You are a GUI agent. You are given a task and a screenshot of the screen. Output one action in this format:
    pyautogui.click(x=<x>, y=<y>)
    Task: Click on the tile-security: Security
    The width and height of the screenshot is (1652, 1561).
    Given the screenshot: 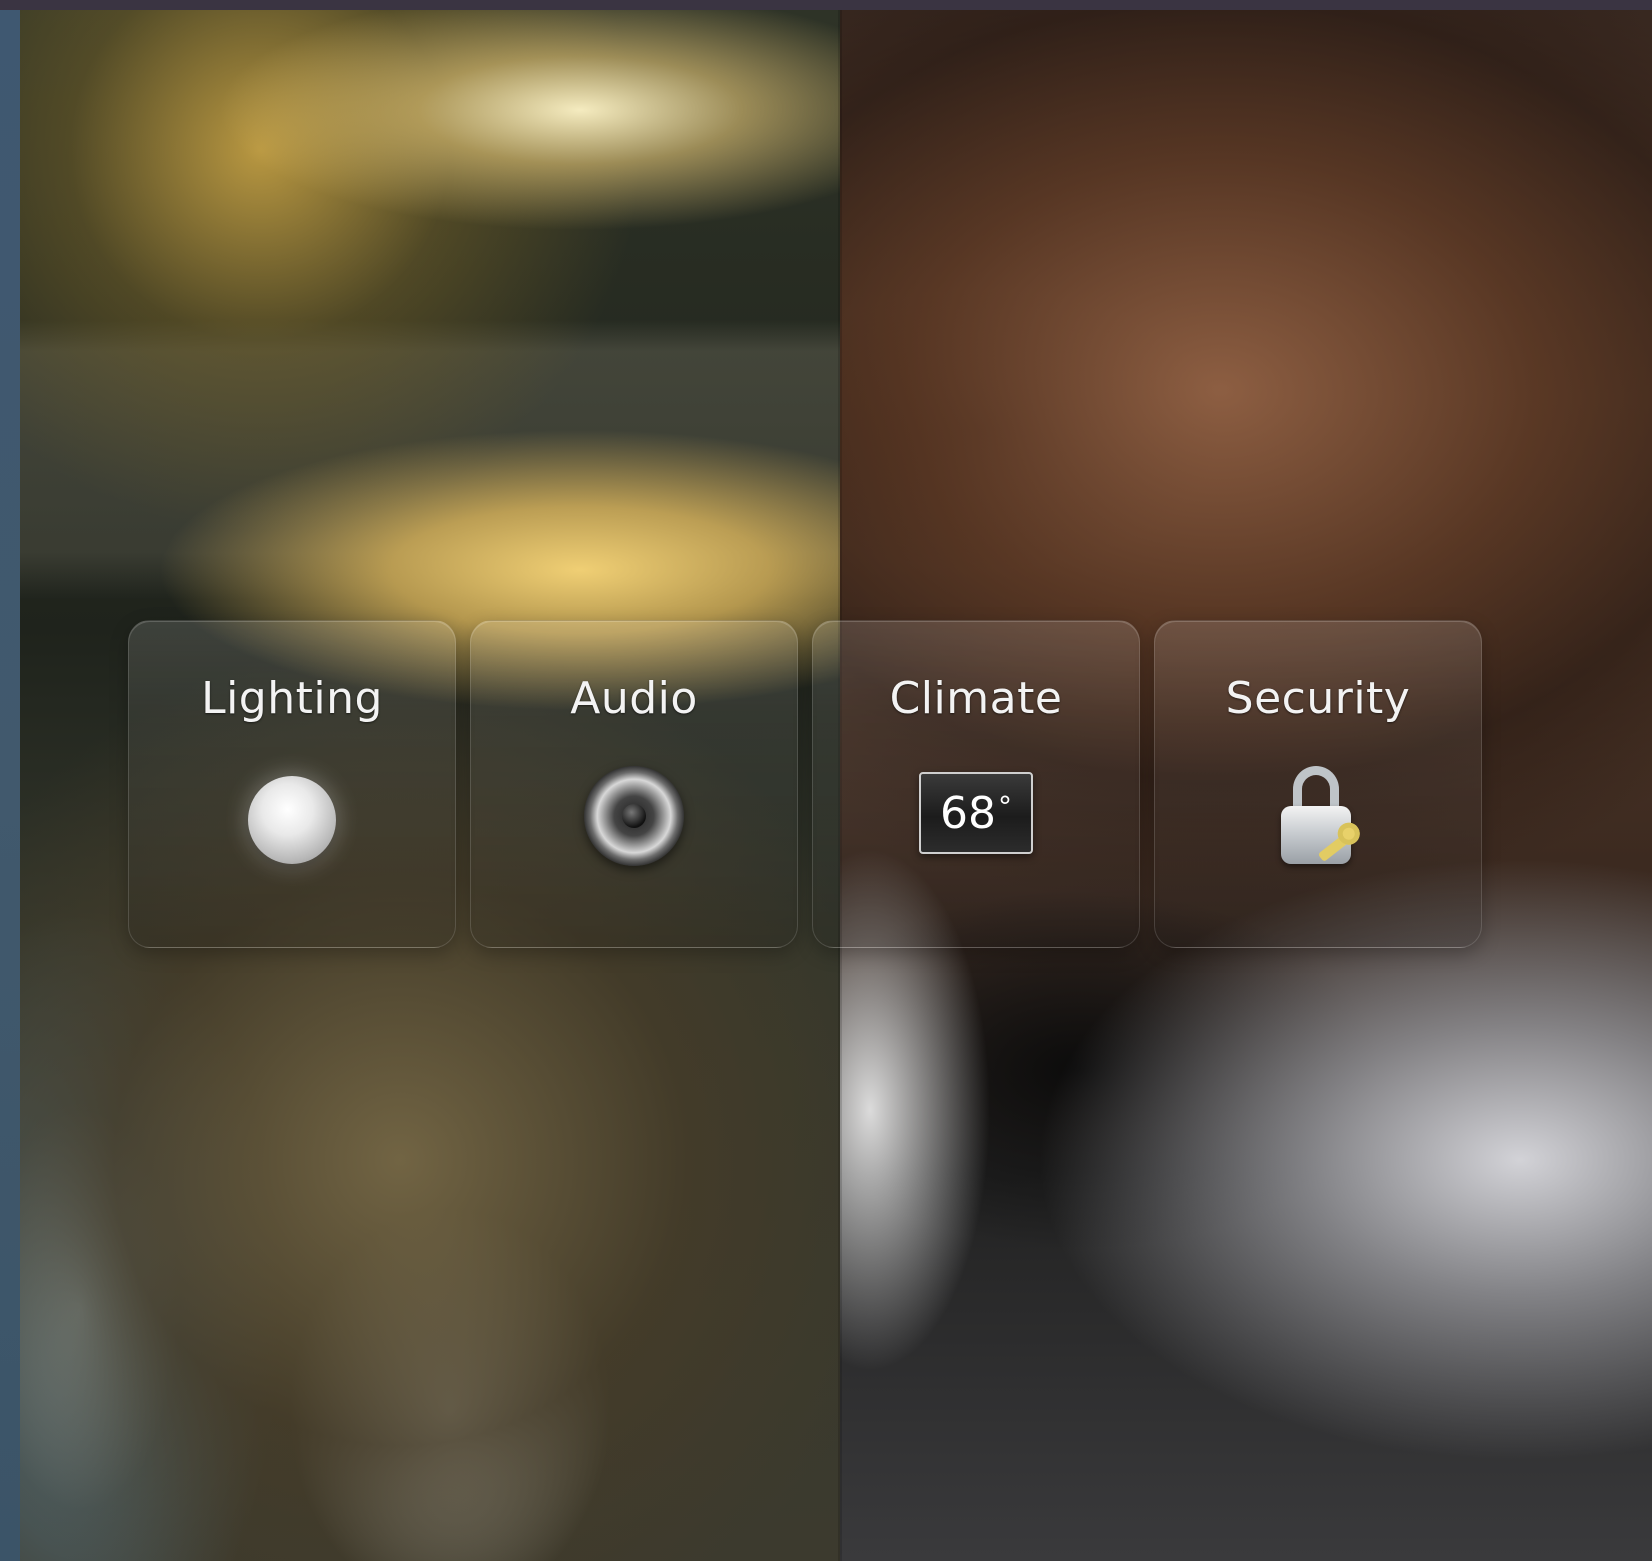 What is the action you would take?
    pyautogui.click(x=1318, y=784)
    